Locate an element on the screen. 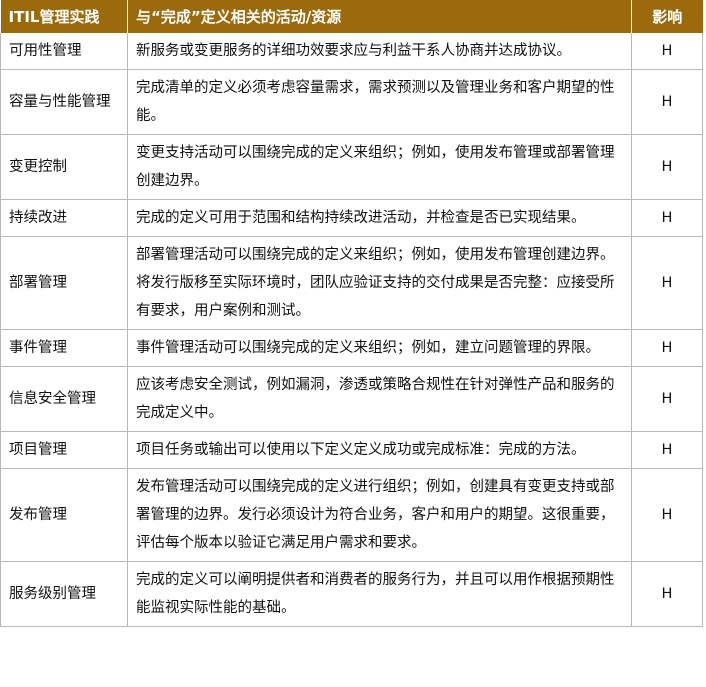 This screenshot has height=687, width=706. table-row: 事件管理 事件管理活动可以围绕完成的定义来组织；例如，建立问题管理的界限。 H is located at coordinates (351, 348).